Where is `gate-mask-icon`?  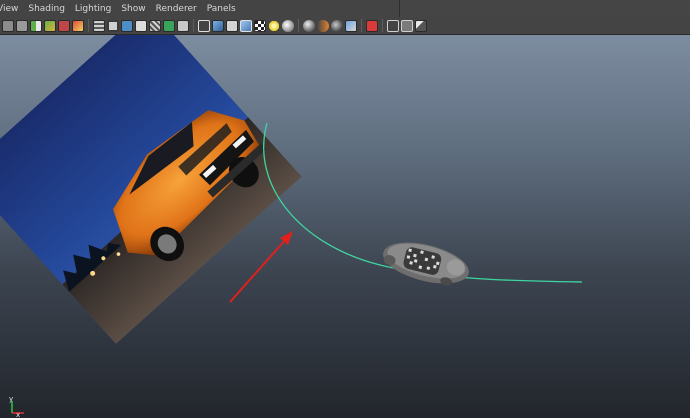 gate-mask-icon is located at coordinates (141, 25).